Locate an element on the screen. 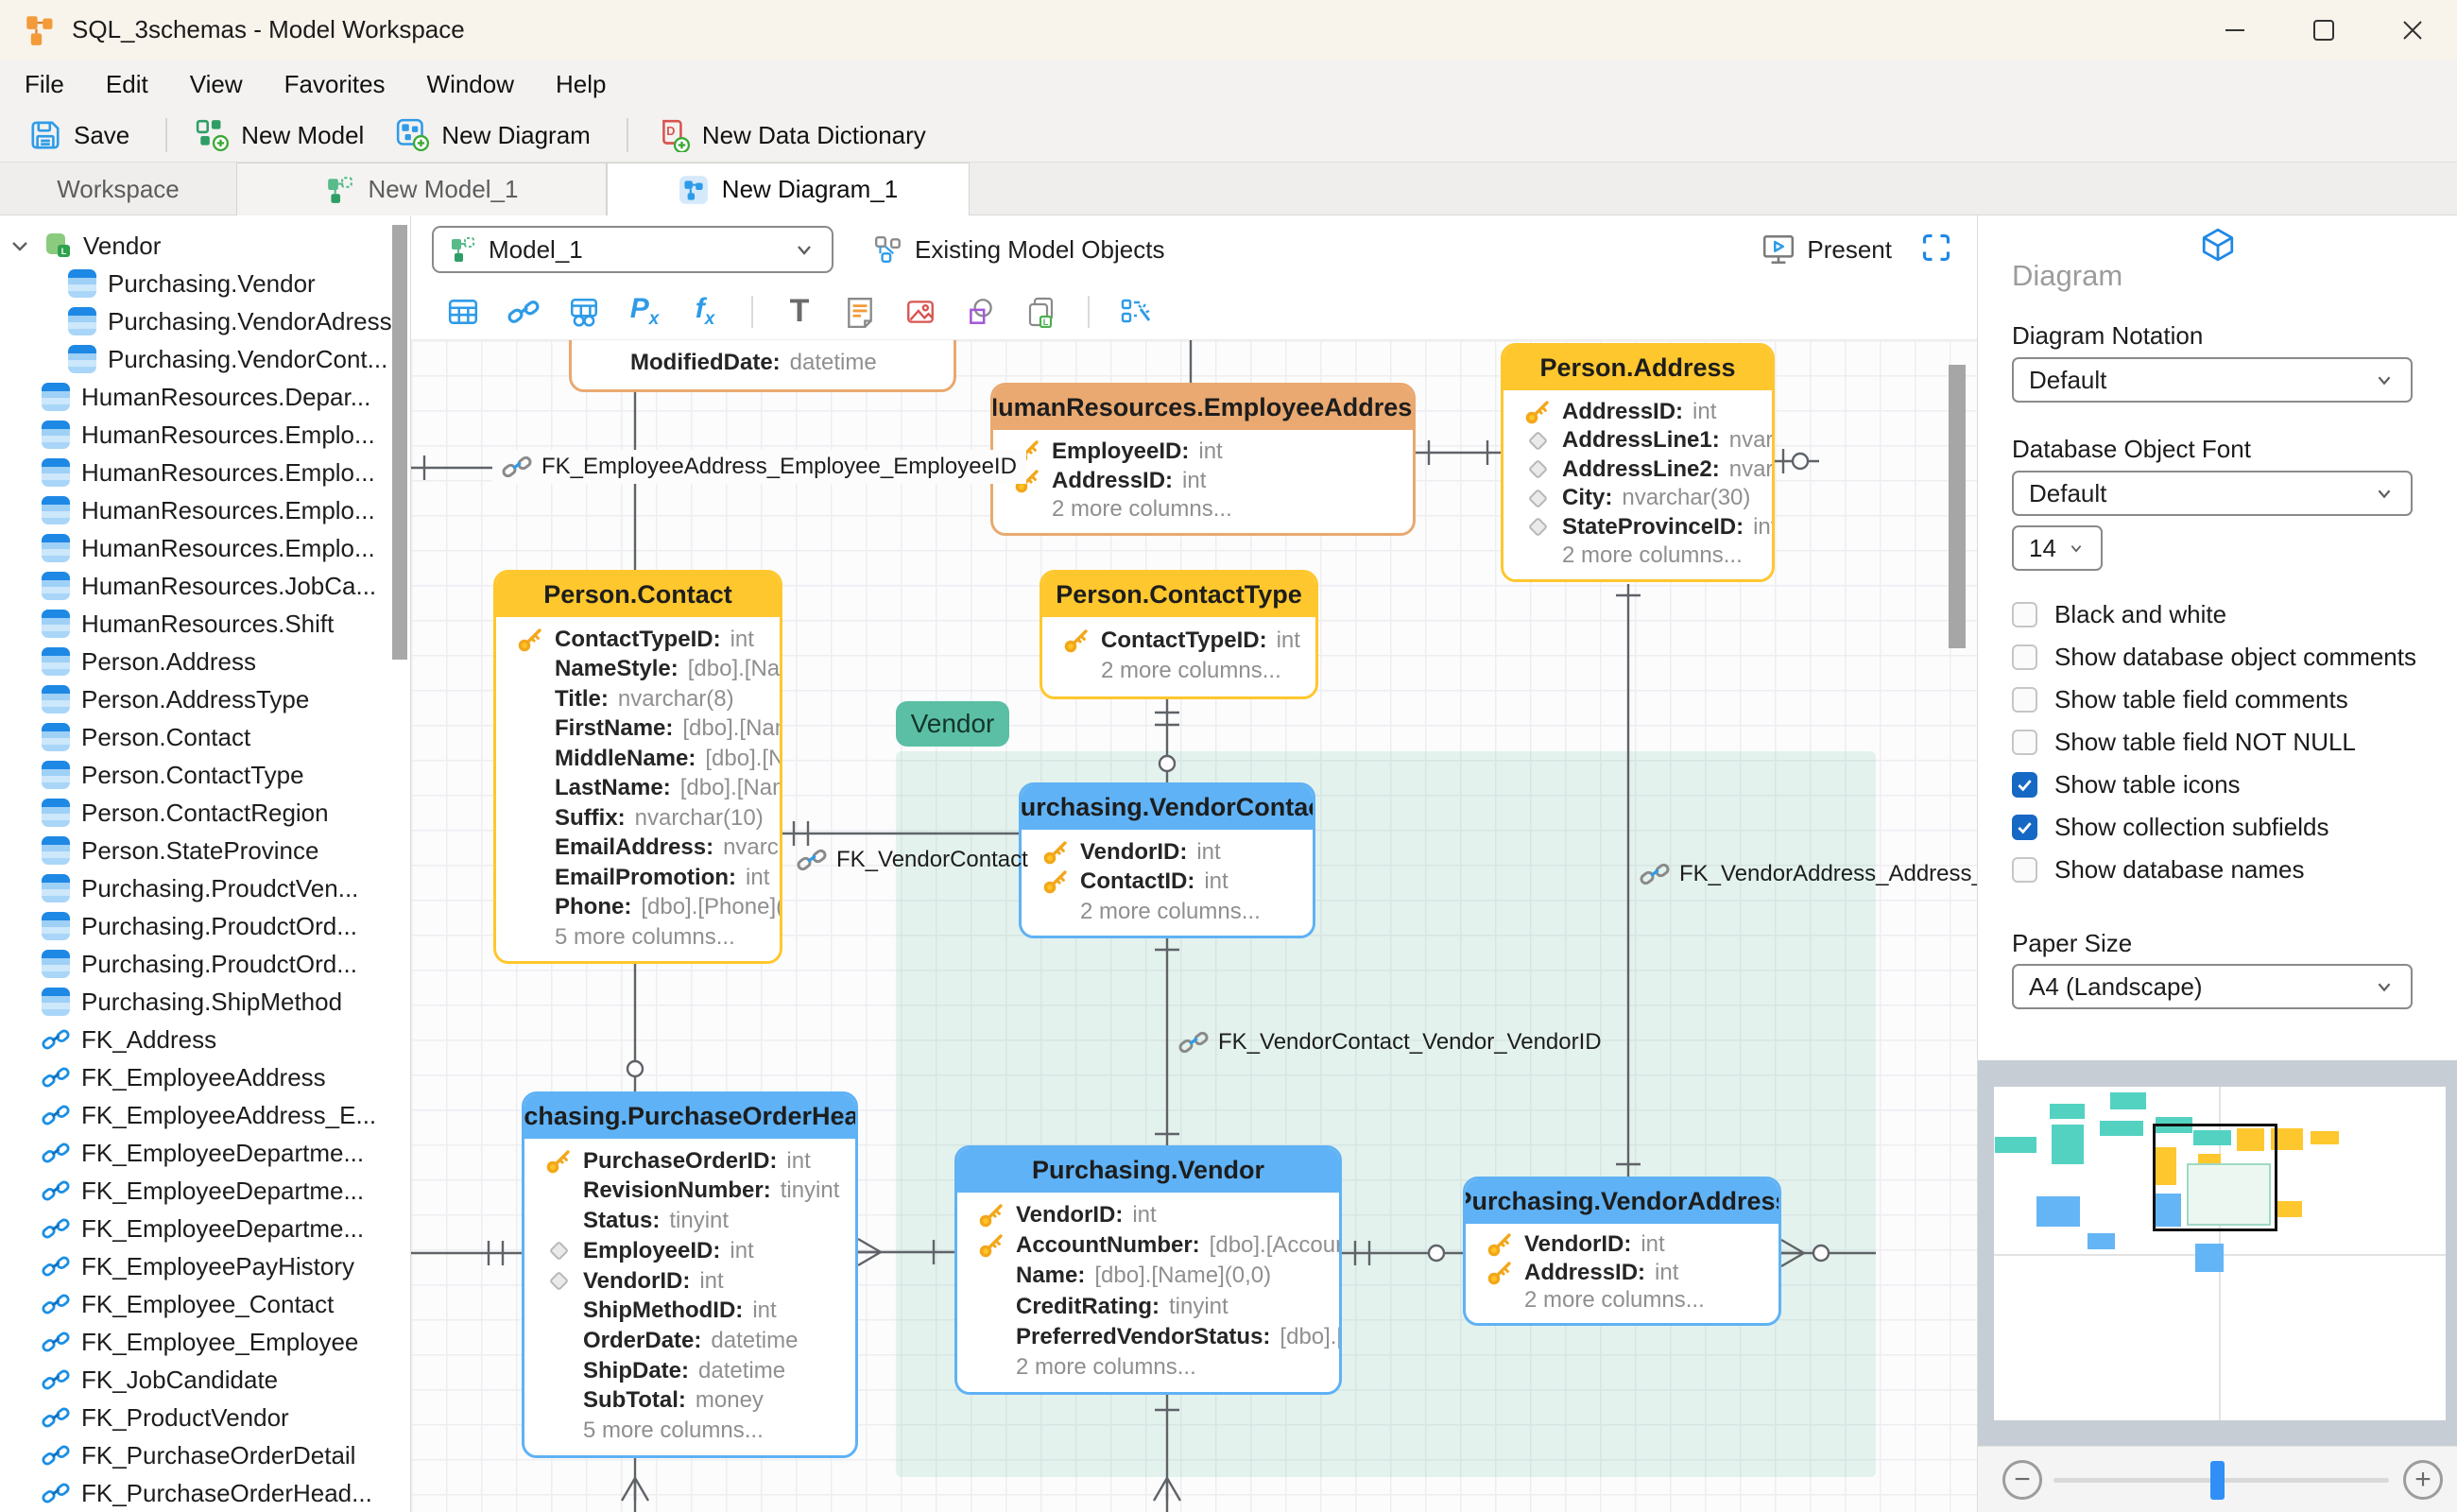  table-row: City: nvarchar(30) is located at coordinates (1647, 498).